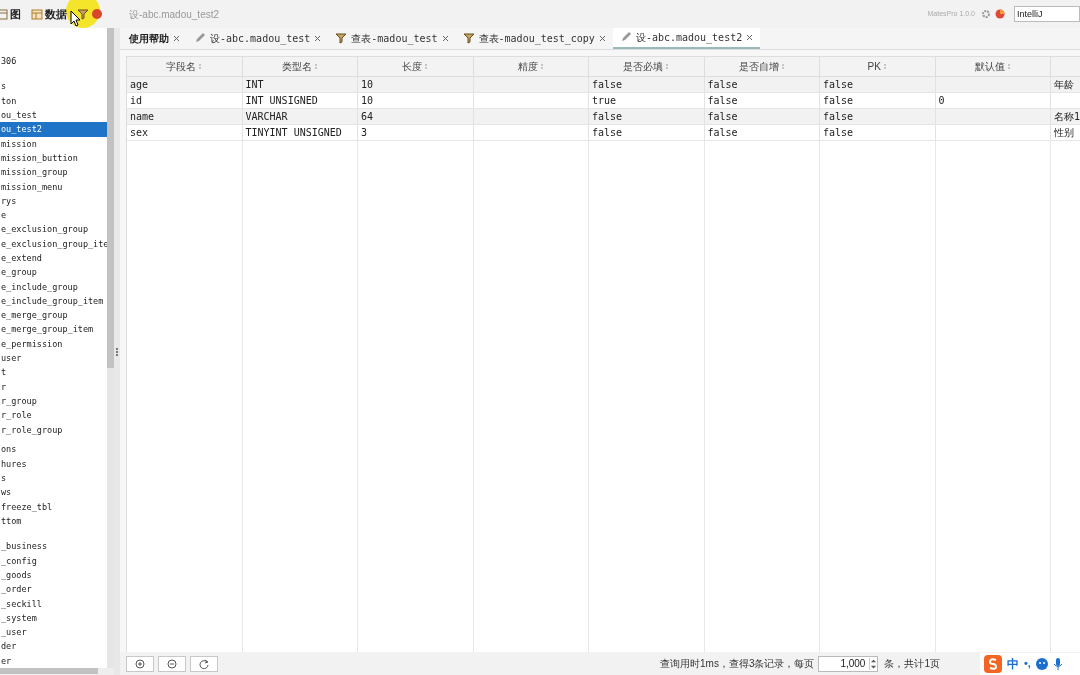 The width and height of the screenshot is (1080, 675). What do you see at coordinates (53, 100) in the screenshot?
I see `tree-item: ton` at bounding box center [53, 100].